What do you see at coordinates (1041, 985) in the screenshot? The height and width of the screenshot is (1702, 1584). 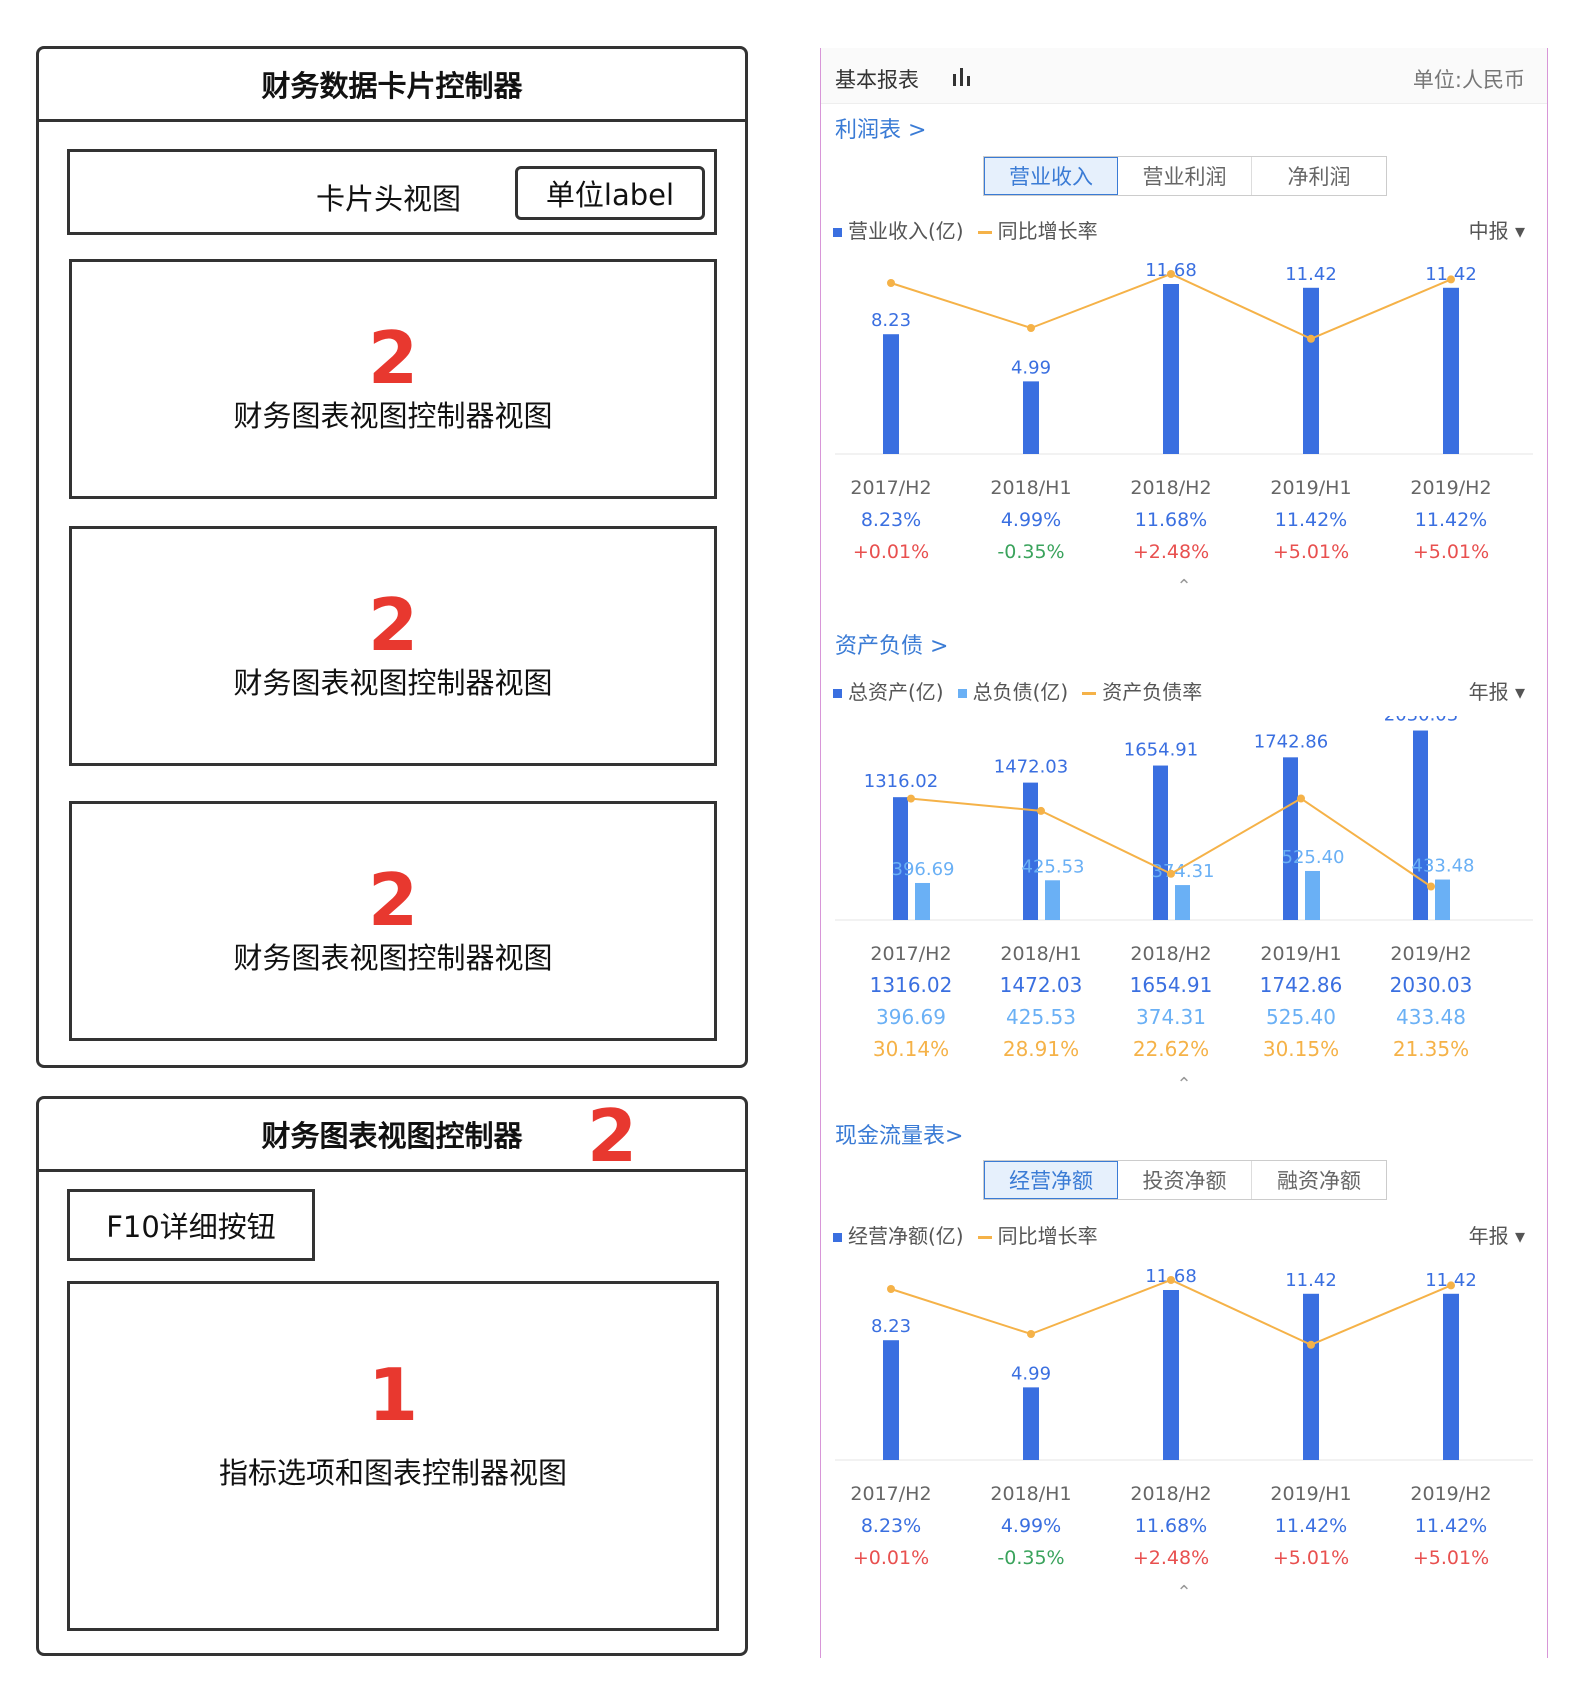 I see `row-value: 1472.03` at bounding box center [1041, 985].